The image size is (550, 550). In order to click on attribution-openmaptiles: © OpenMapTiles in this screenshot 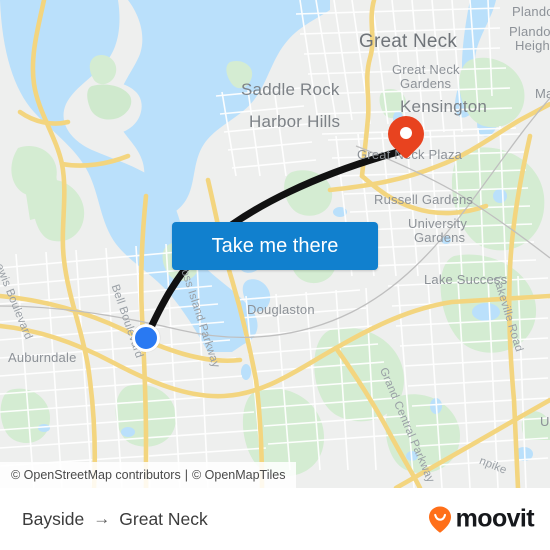, I will do `click(239, 475)`.